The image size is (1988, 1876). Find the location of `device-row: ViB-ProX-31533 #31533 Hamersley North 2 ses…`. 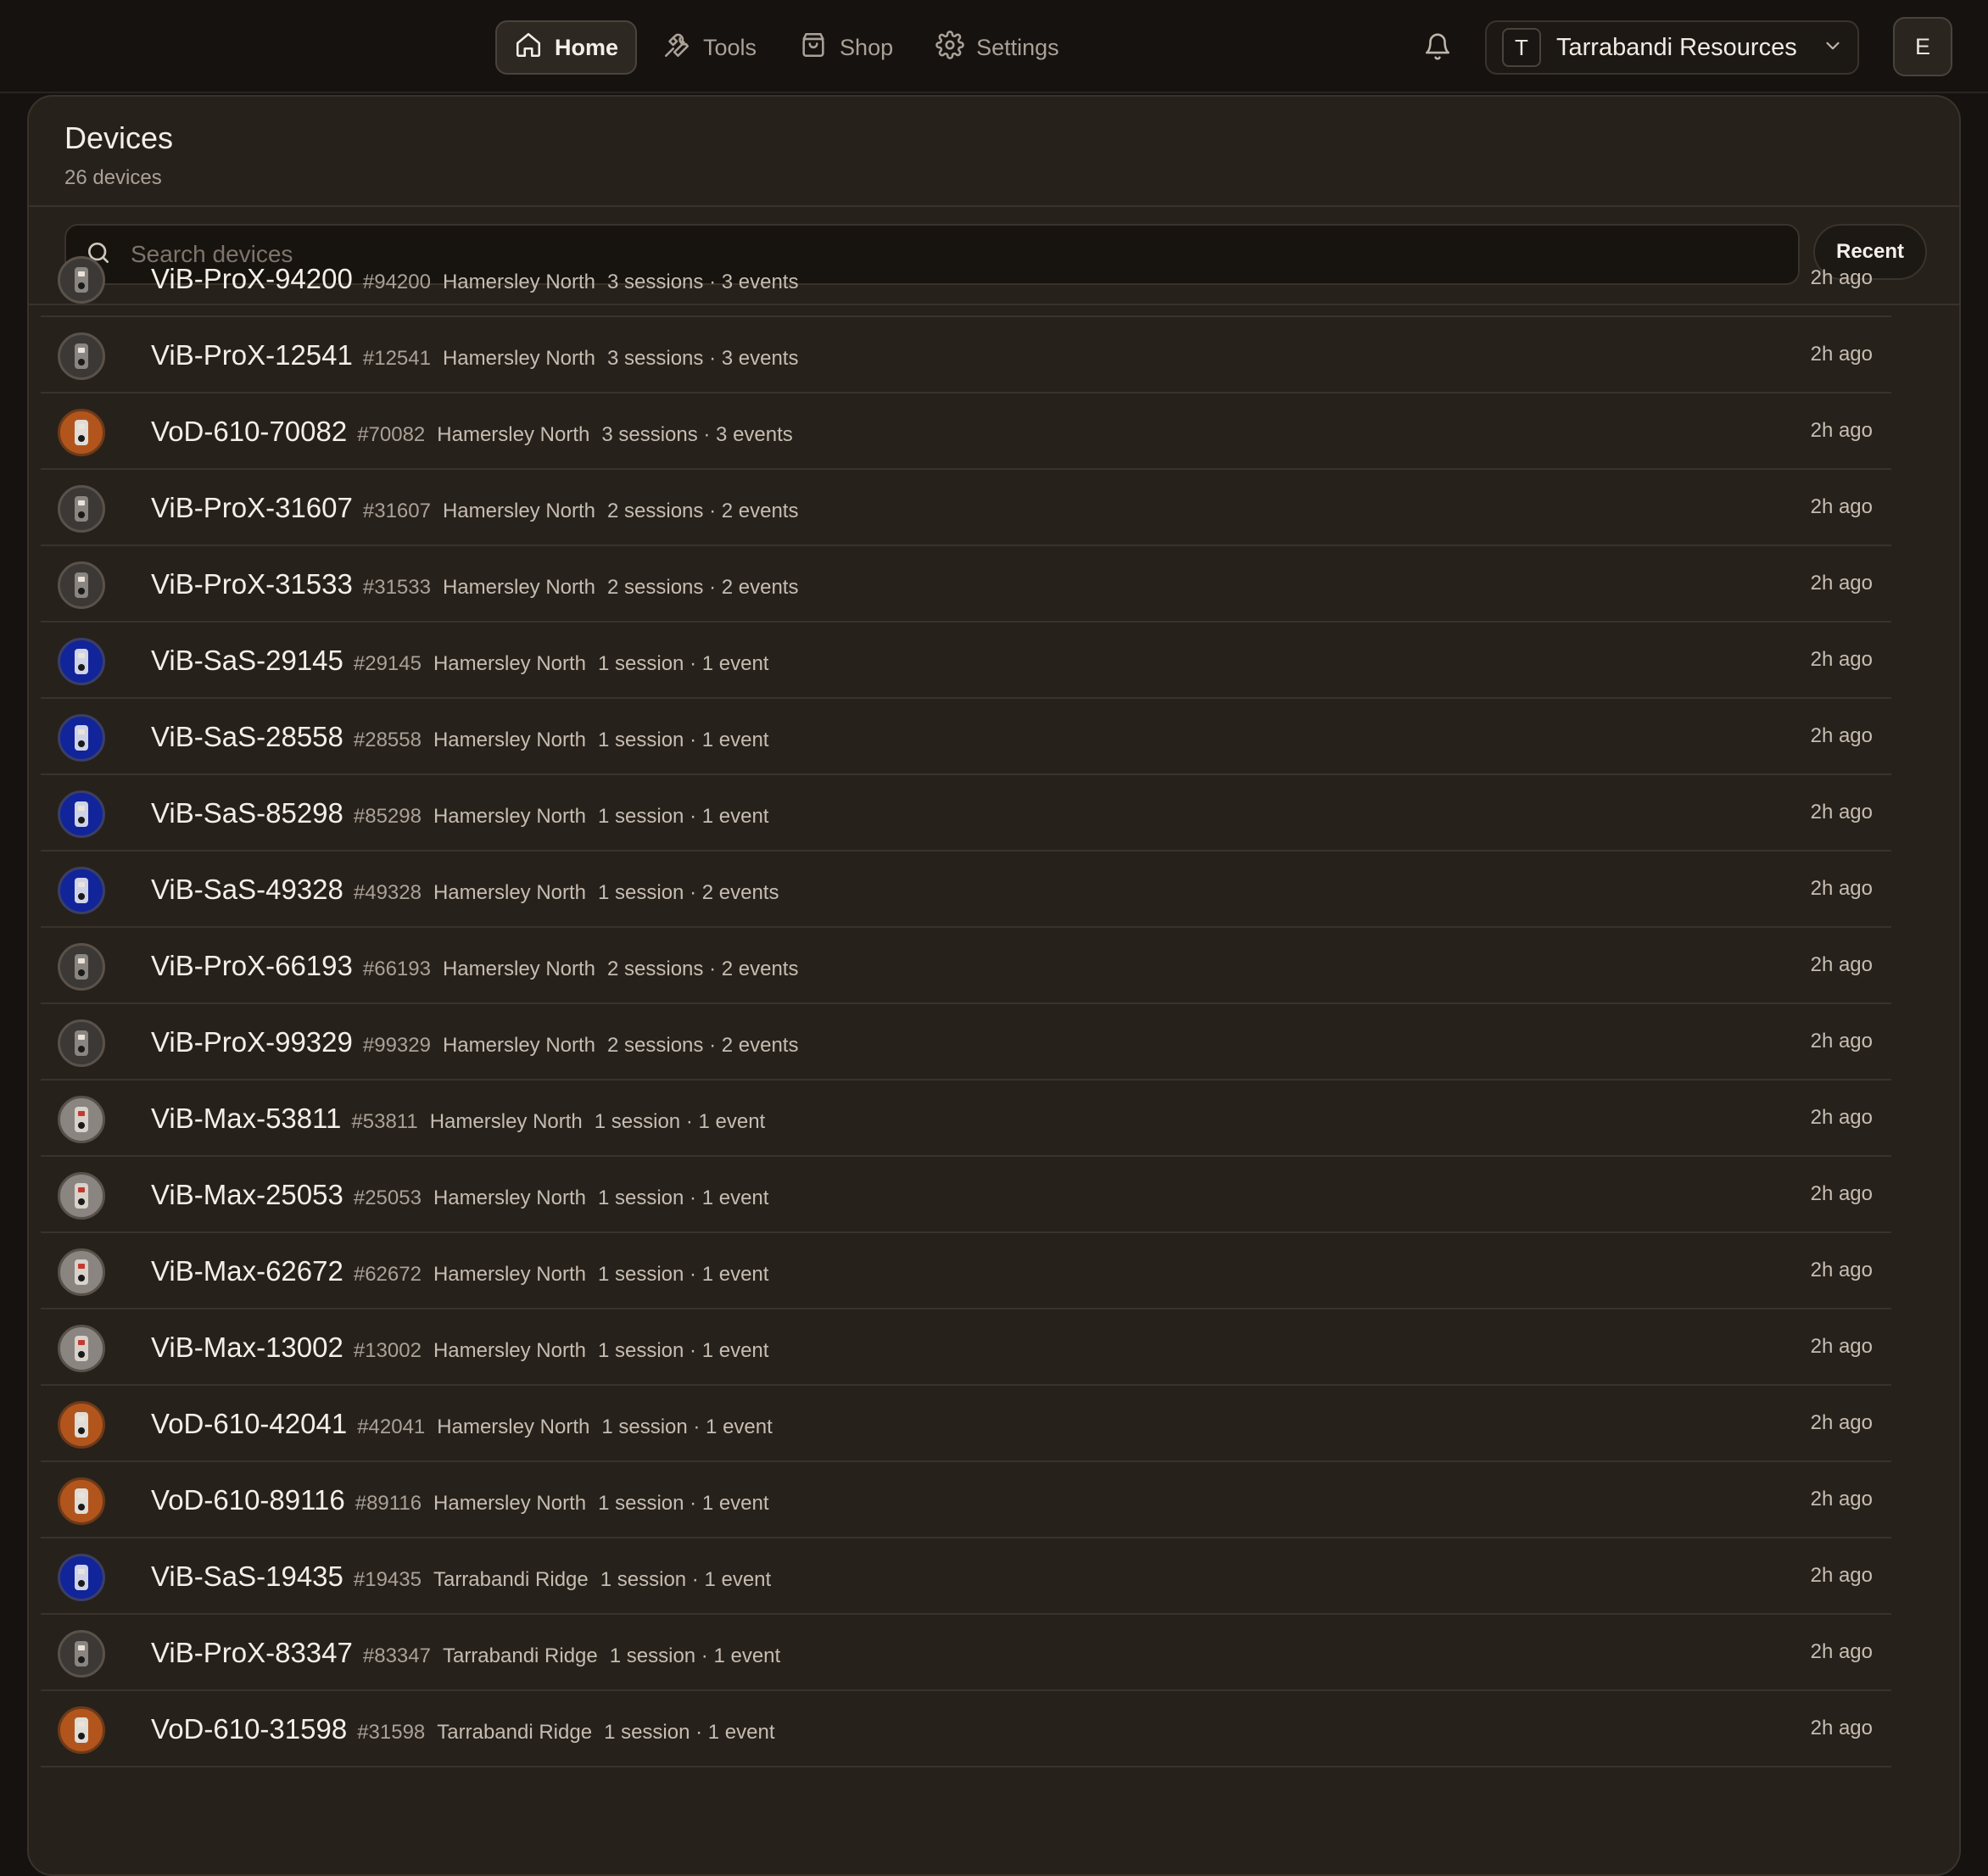

device-row: ViB-ProX-31533 #31533 Hamersley North 2 ses… is located at coordinates (966, 584).